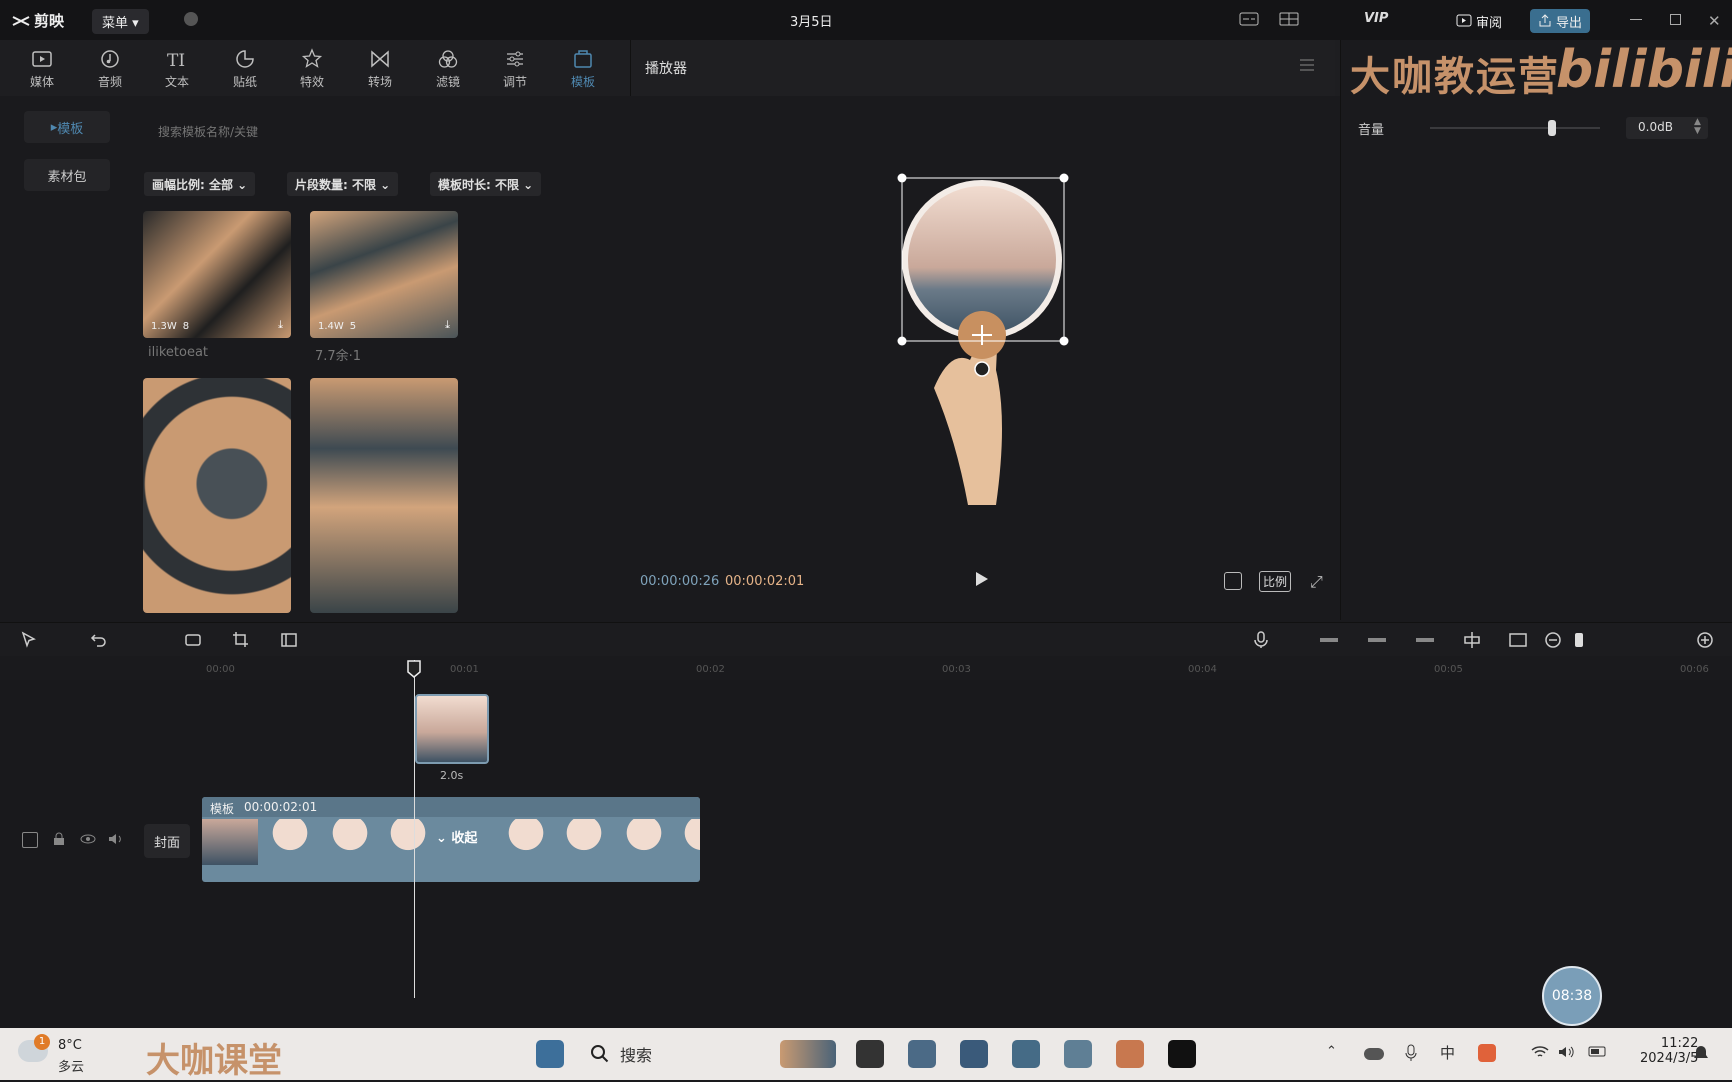 This screenshot has height=1082, width=1732. I want to click on split-icon, so click(1472, 640).